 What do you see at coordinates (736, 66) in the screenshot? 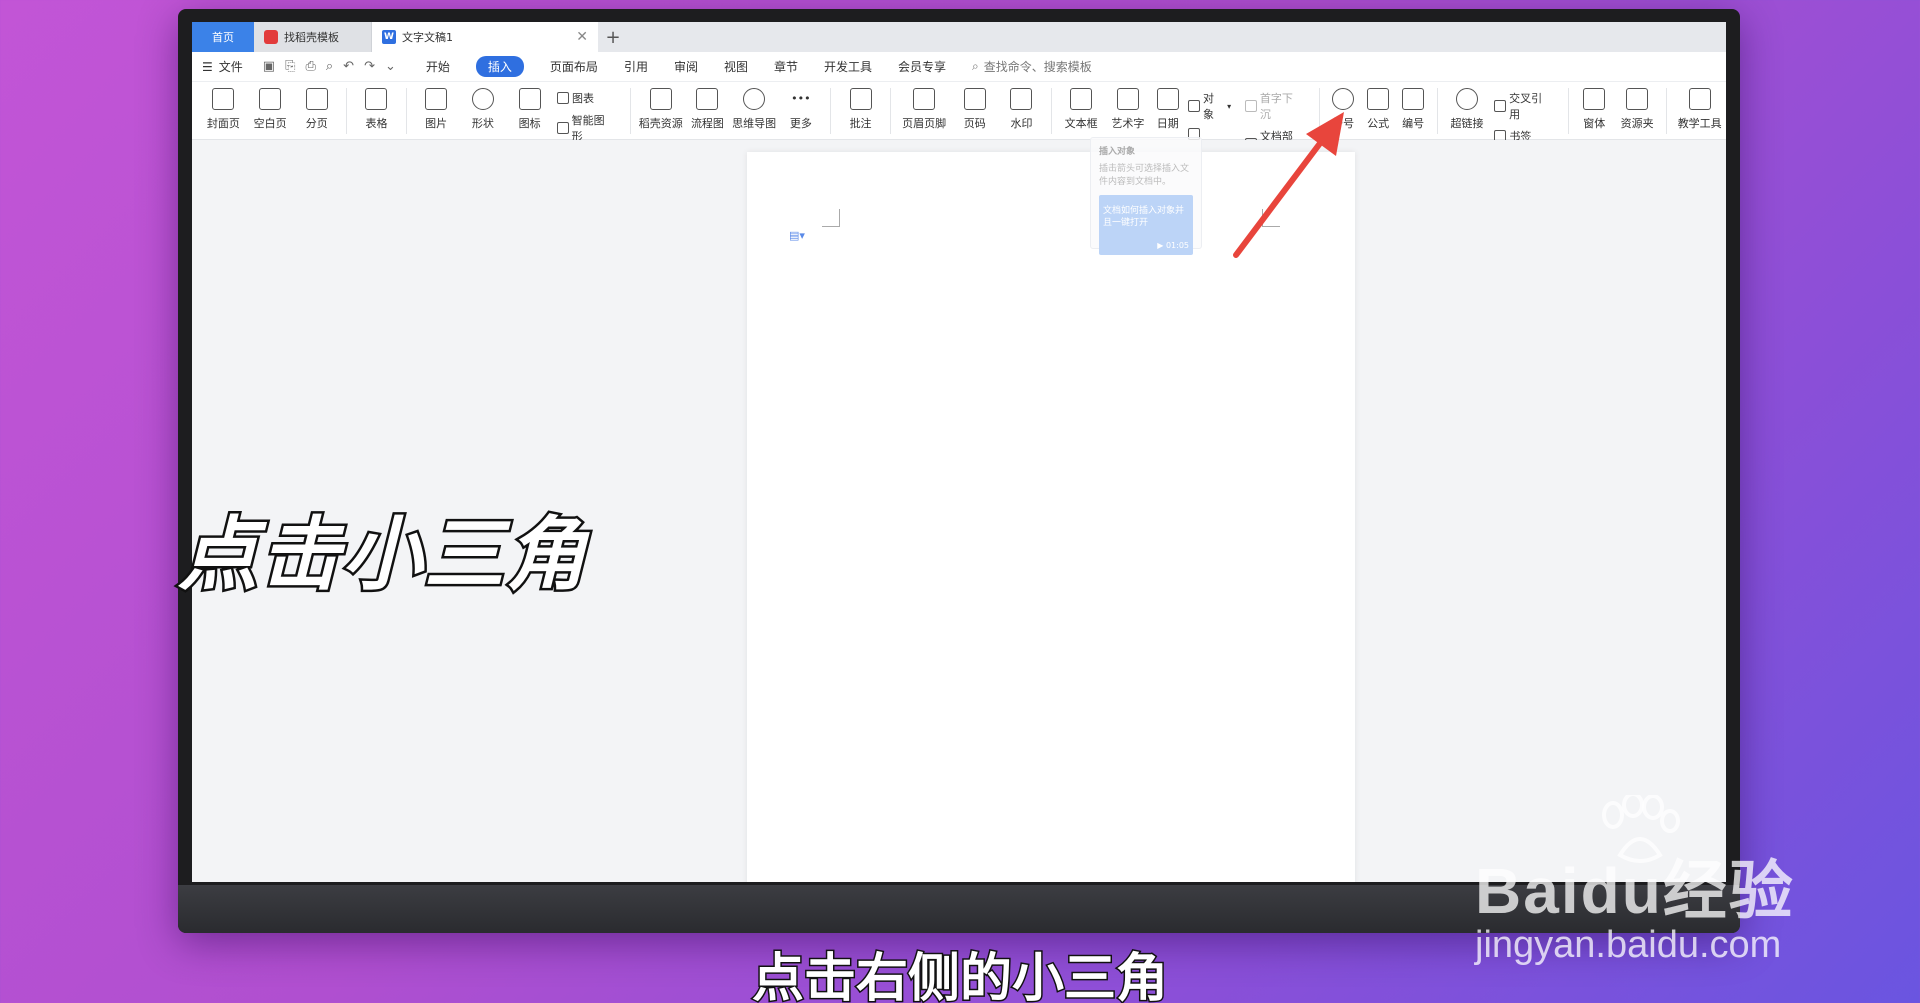
I see `menu-item-view: 视图` at bounding box center [736, 66].